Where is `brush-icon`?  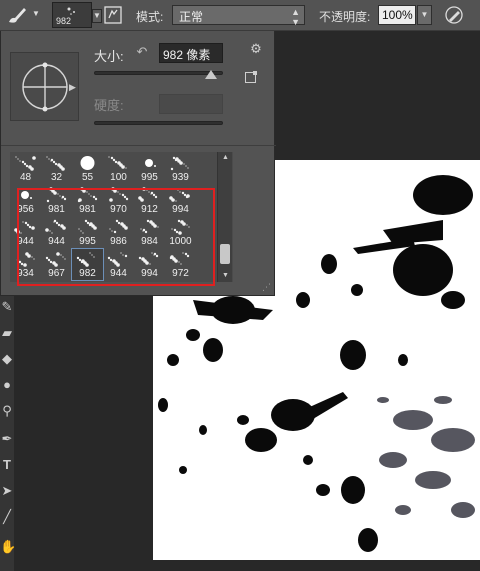
brush-icon is located at coordinates (17, 15).